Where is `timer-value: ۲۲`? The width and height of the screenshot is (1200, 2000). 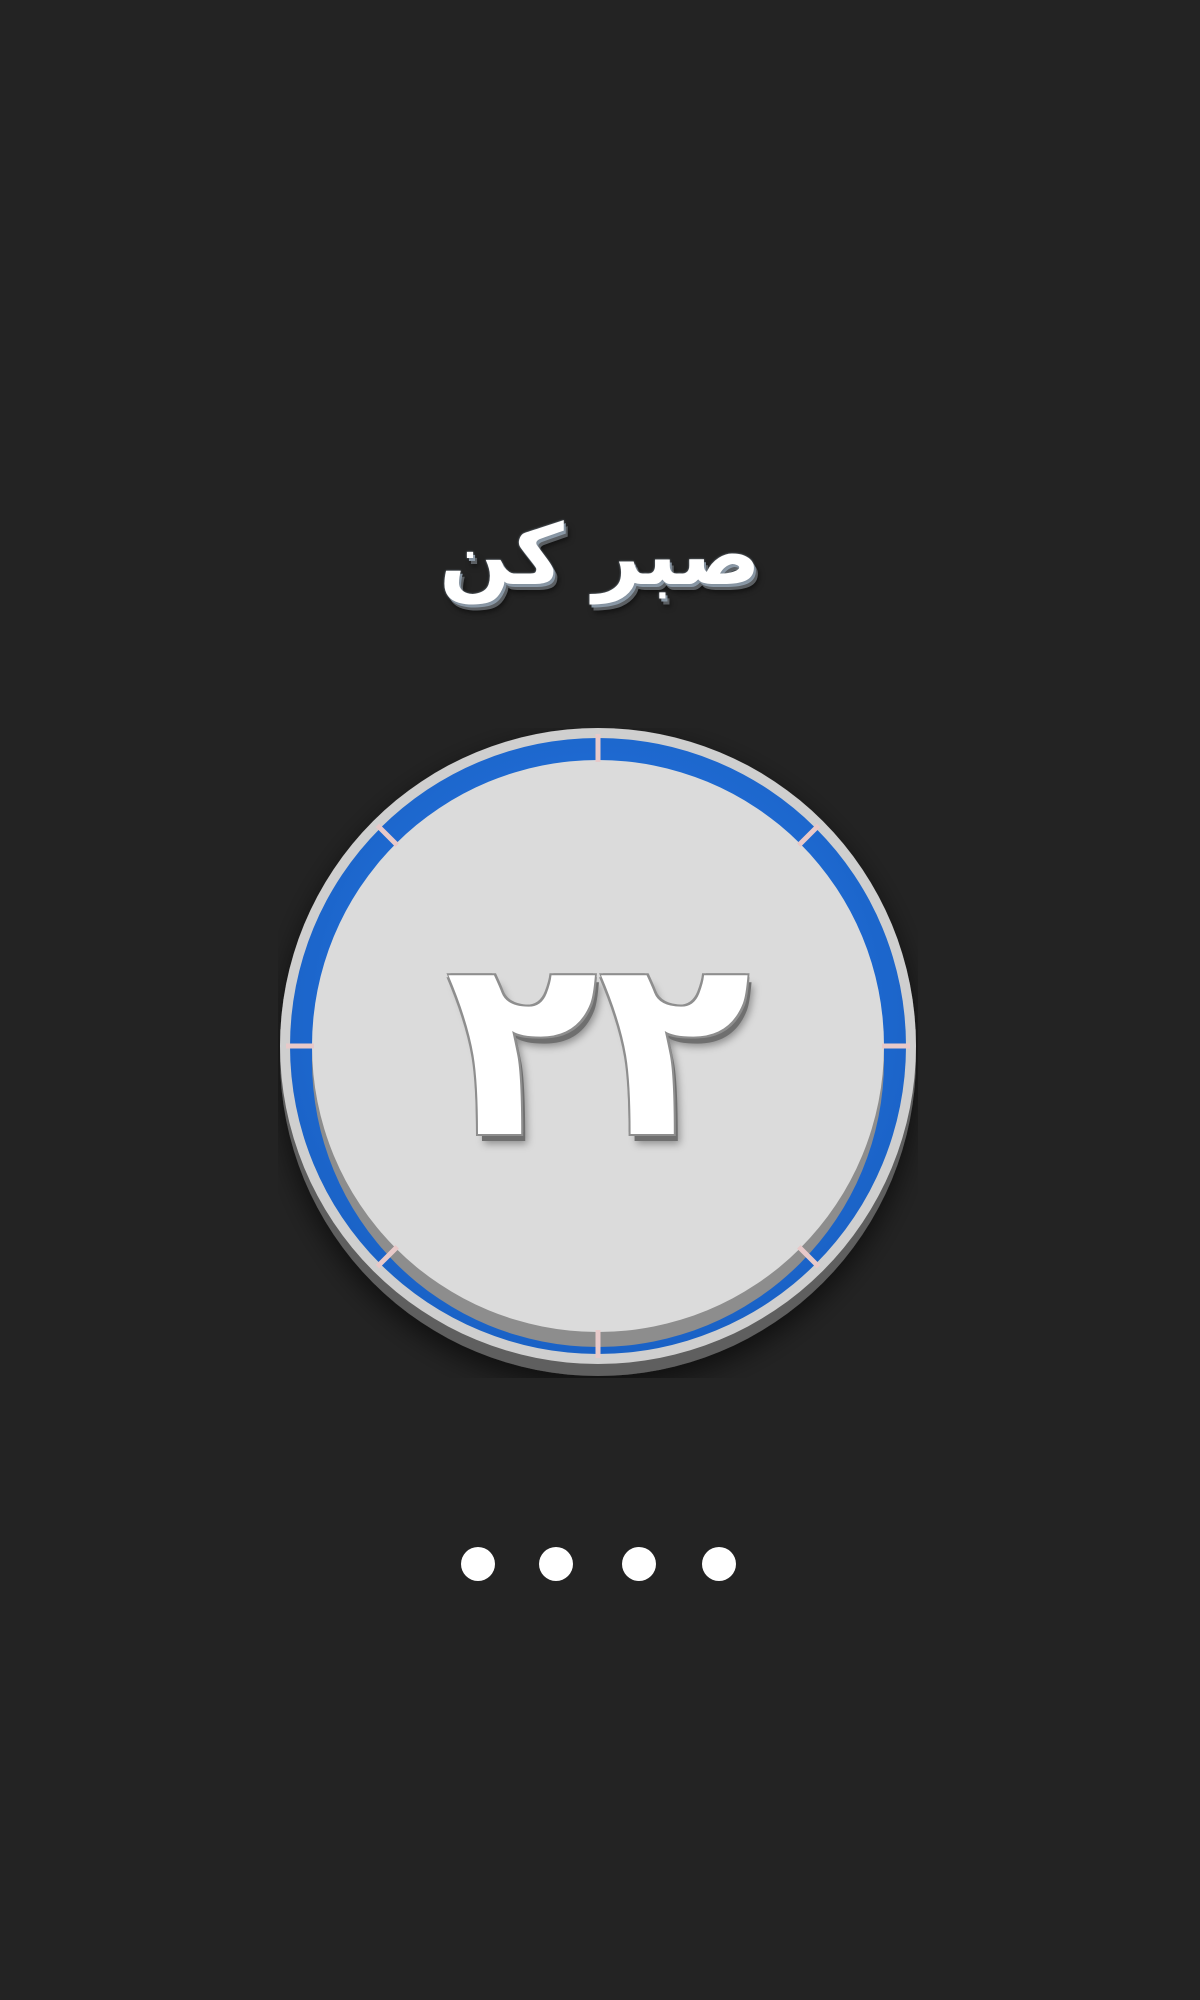
timer-value: ۲۲ is located at coordinates (598, 1047).